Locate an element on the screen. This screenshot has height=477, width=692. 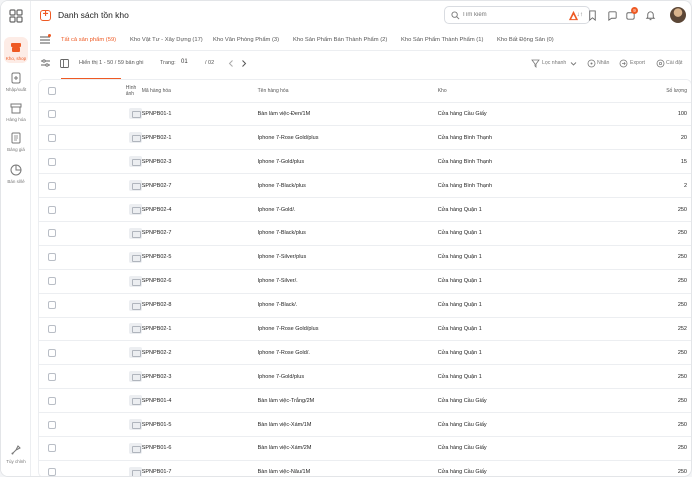
row-code: SPNPB02-7 is located at coordinates (199, 186).